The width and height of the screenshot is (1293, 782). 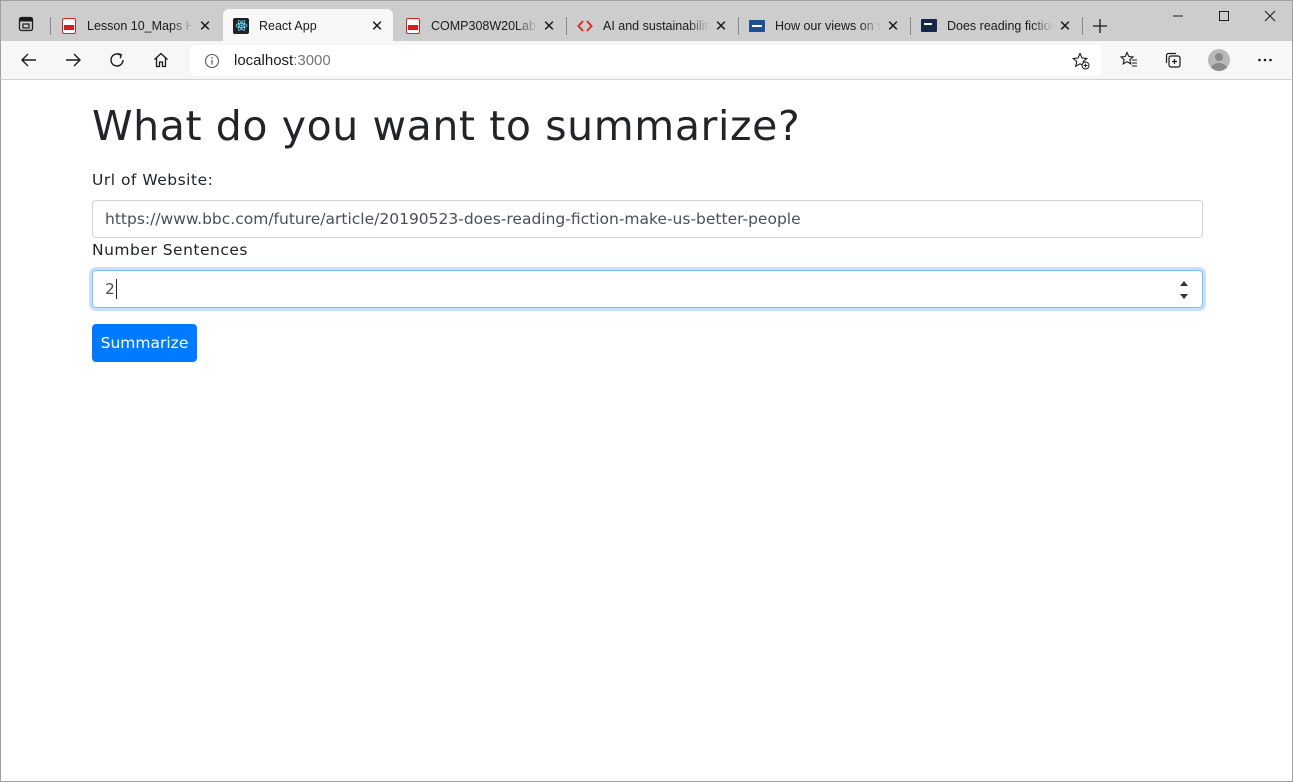 I want to click on url-label: Url of Website:, so click(x=153, y=180).